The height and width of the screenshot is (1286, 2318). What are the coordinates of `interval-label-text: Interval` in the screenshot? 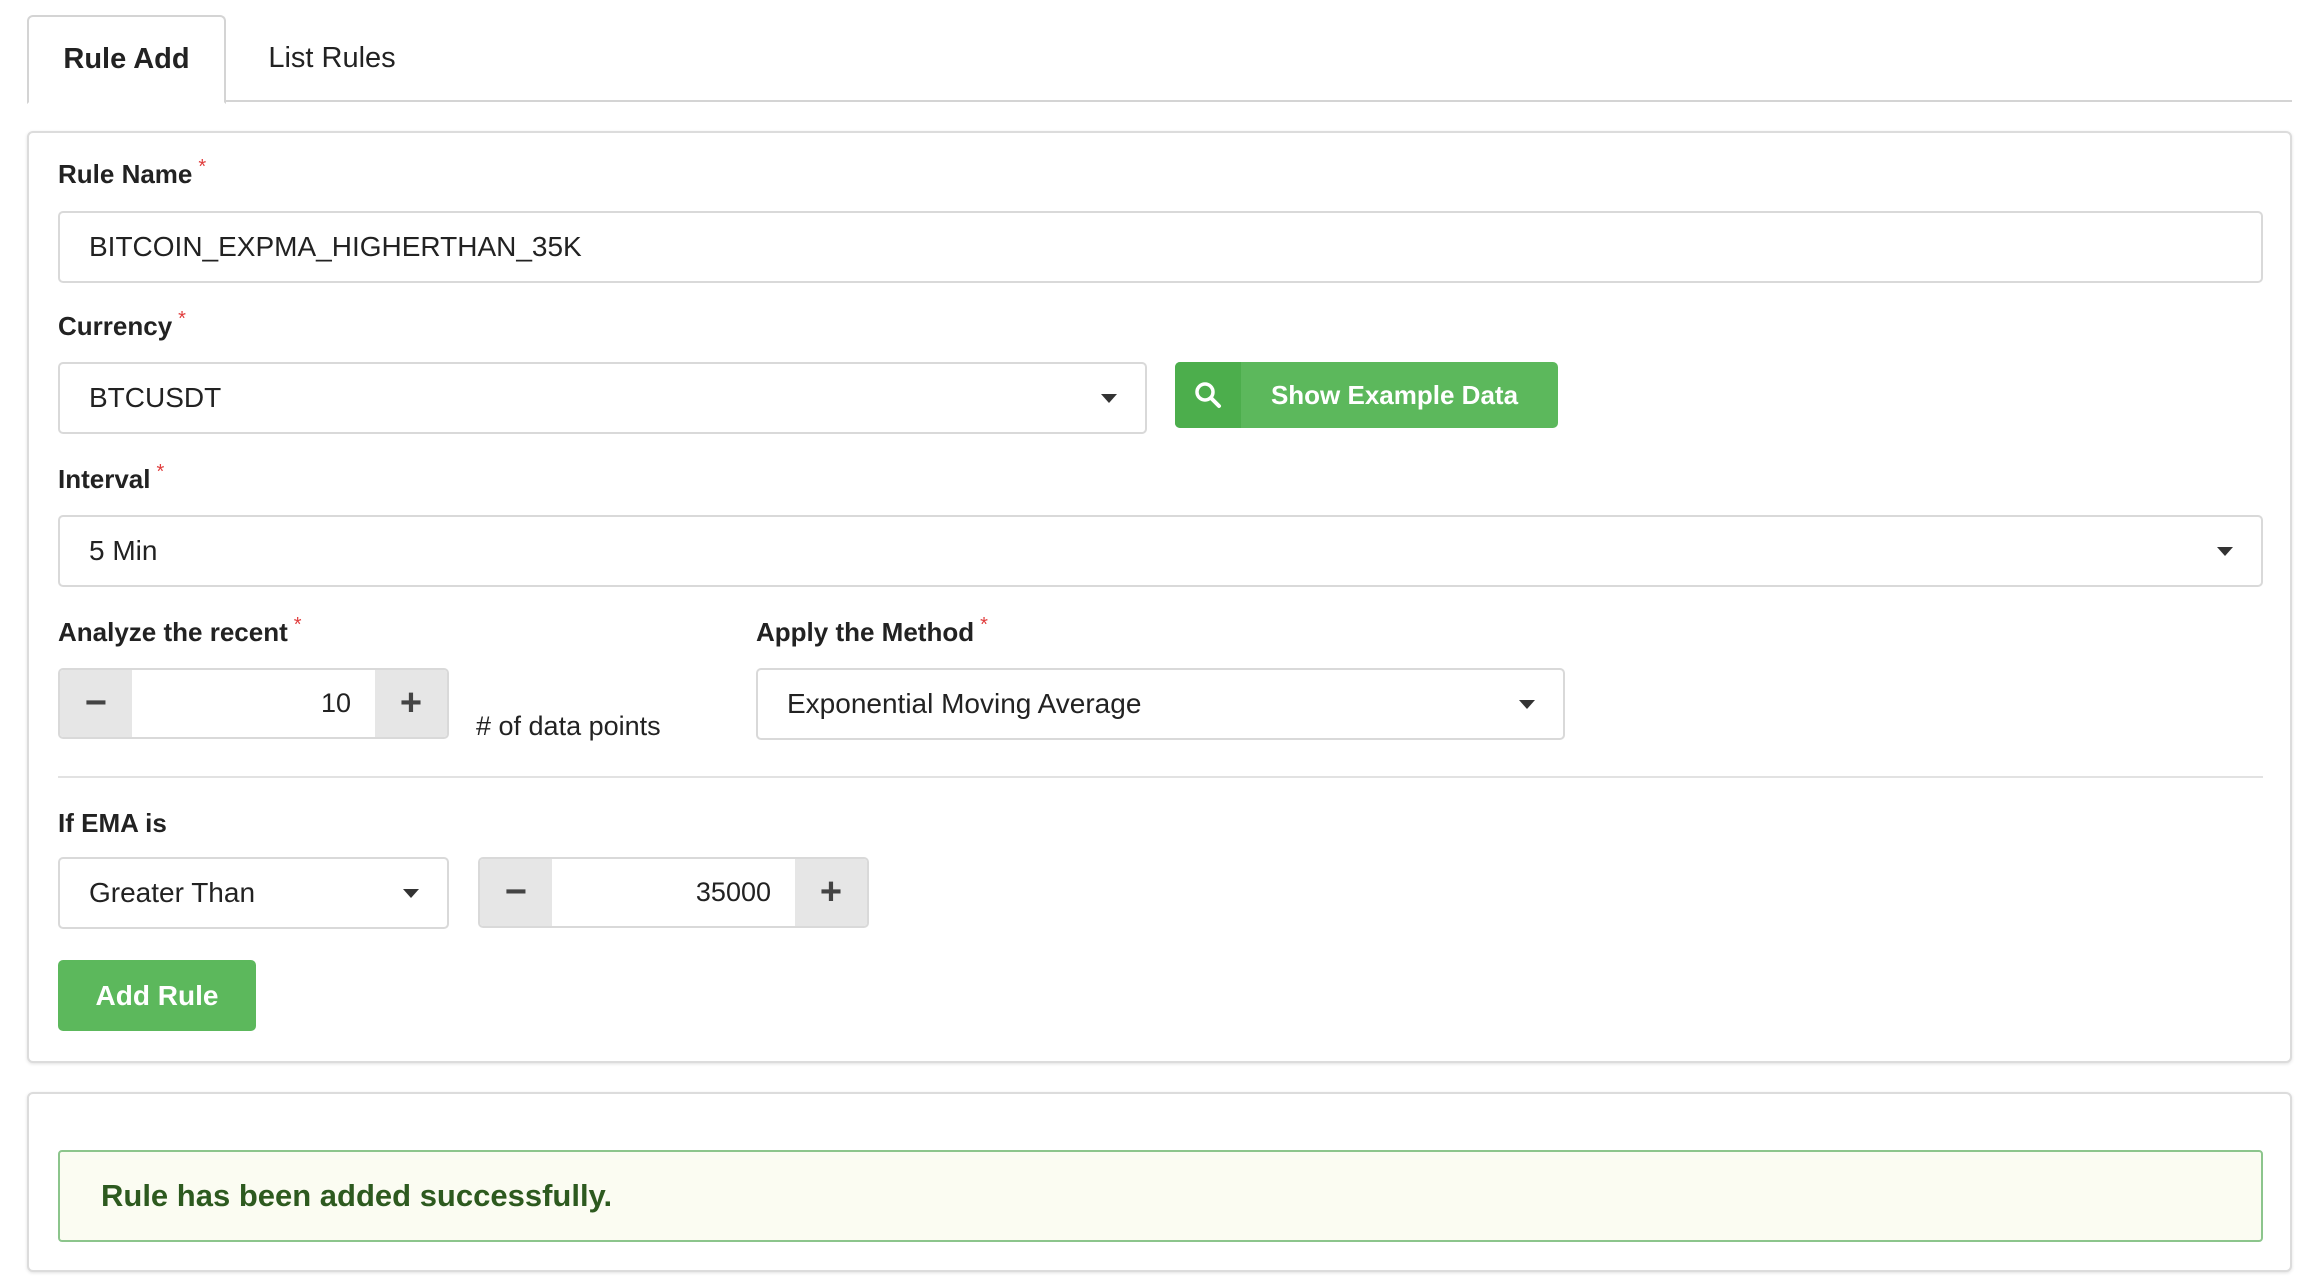 It's located at (104, 479).